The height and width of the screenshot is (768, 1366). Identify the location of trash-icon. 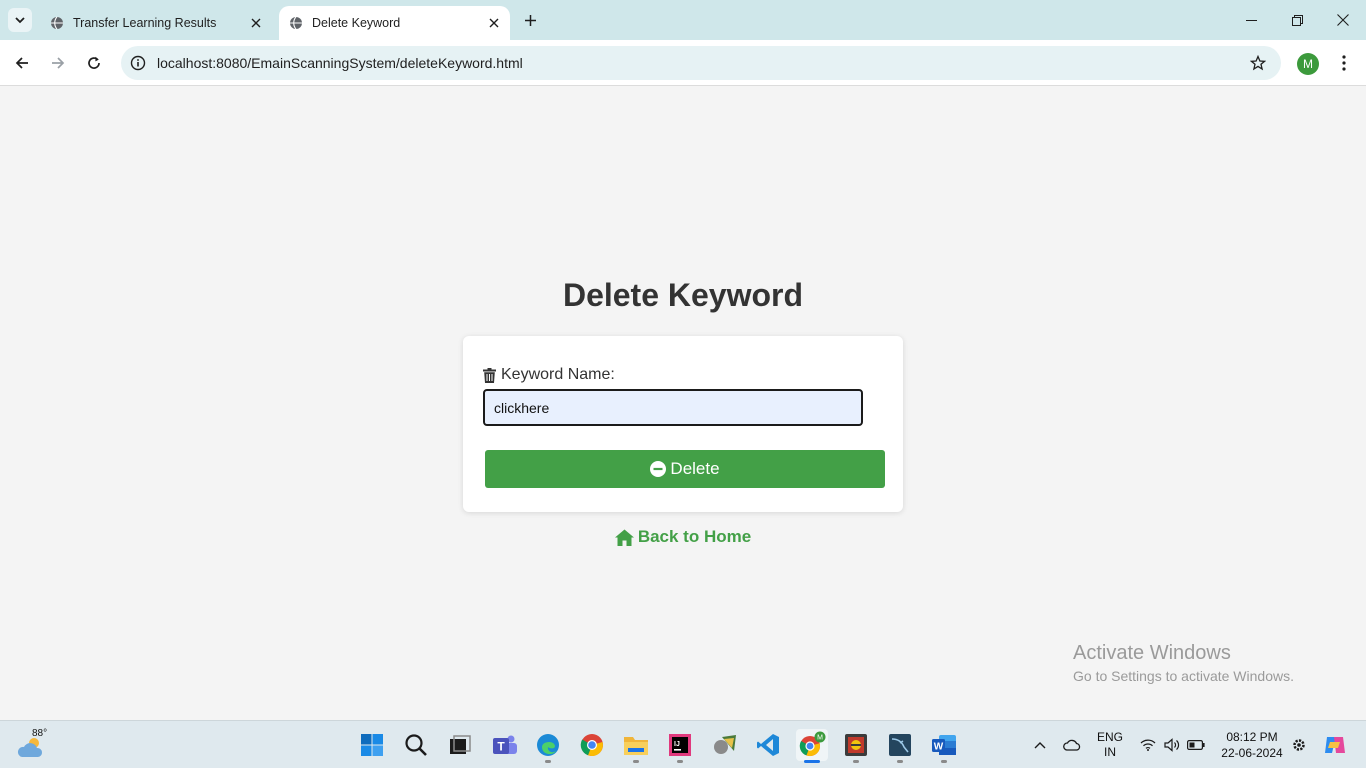
(489, 375).